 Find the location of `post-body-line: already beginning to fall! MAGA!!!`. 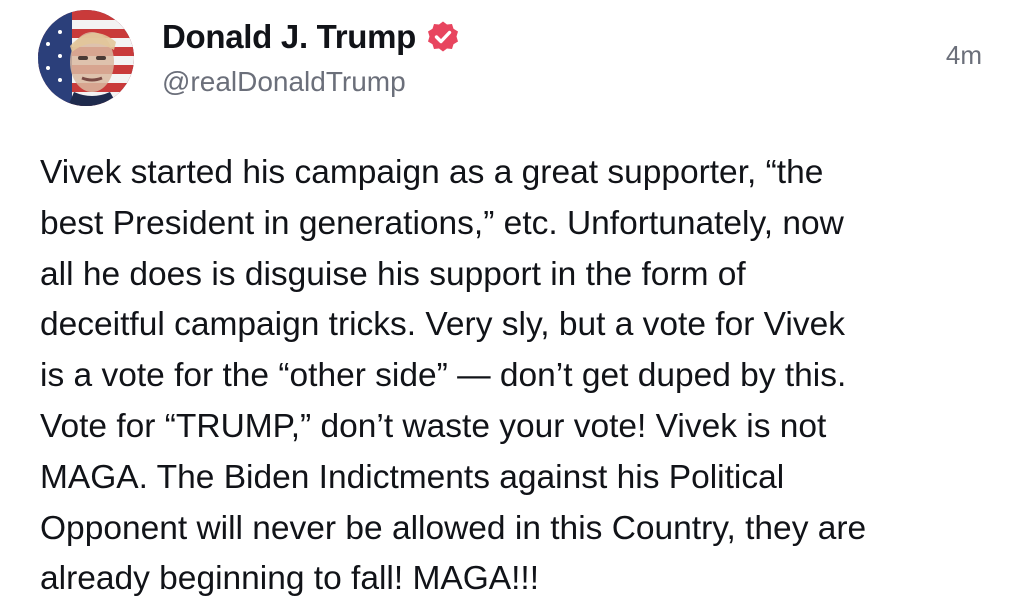

post-body-line: already beginning to fall! MAGA!!! is located at coordinates (290, 579).